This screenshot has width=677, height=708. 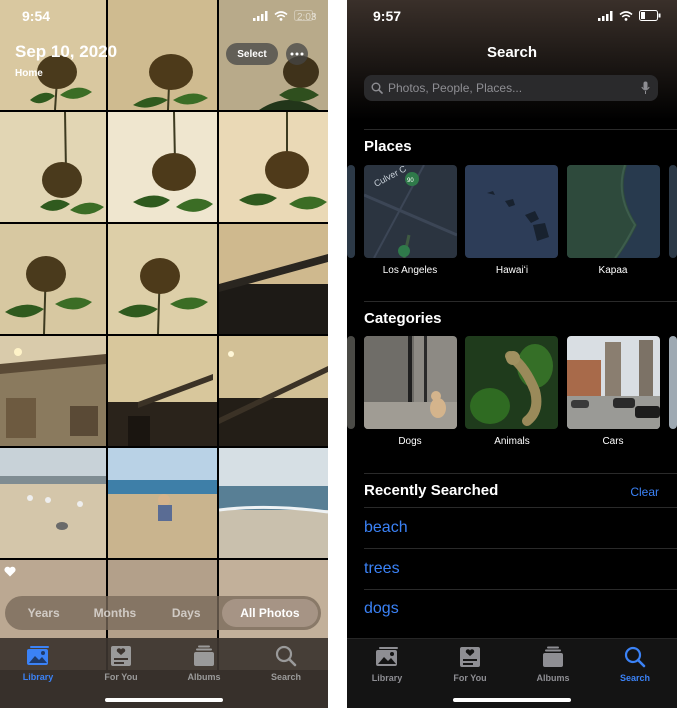 What do you see at coordinates (269, 613) in the screenshot?
I see `segment-all-photos: All Photos` at bounding box center [269, 613].